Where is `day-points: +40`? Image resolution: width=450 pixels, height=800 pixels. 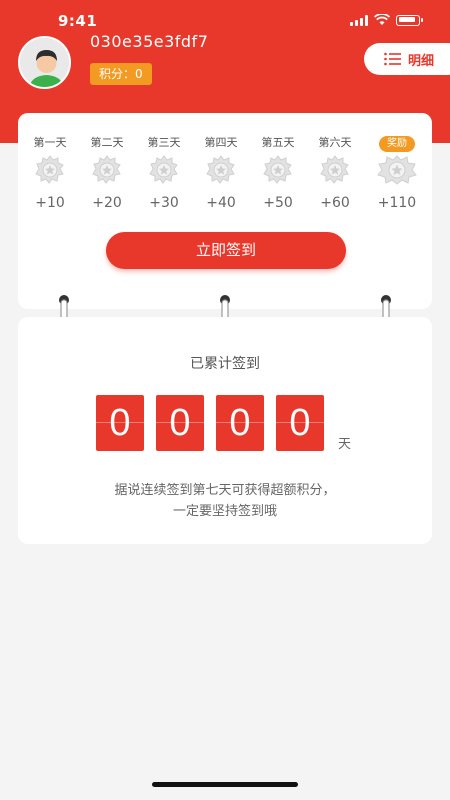 day-points: +40 is located at coordinates (221, 203).